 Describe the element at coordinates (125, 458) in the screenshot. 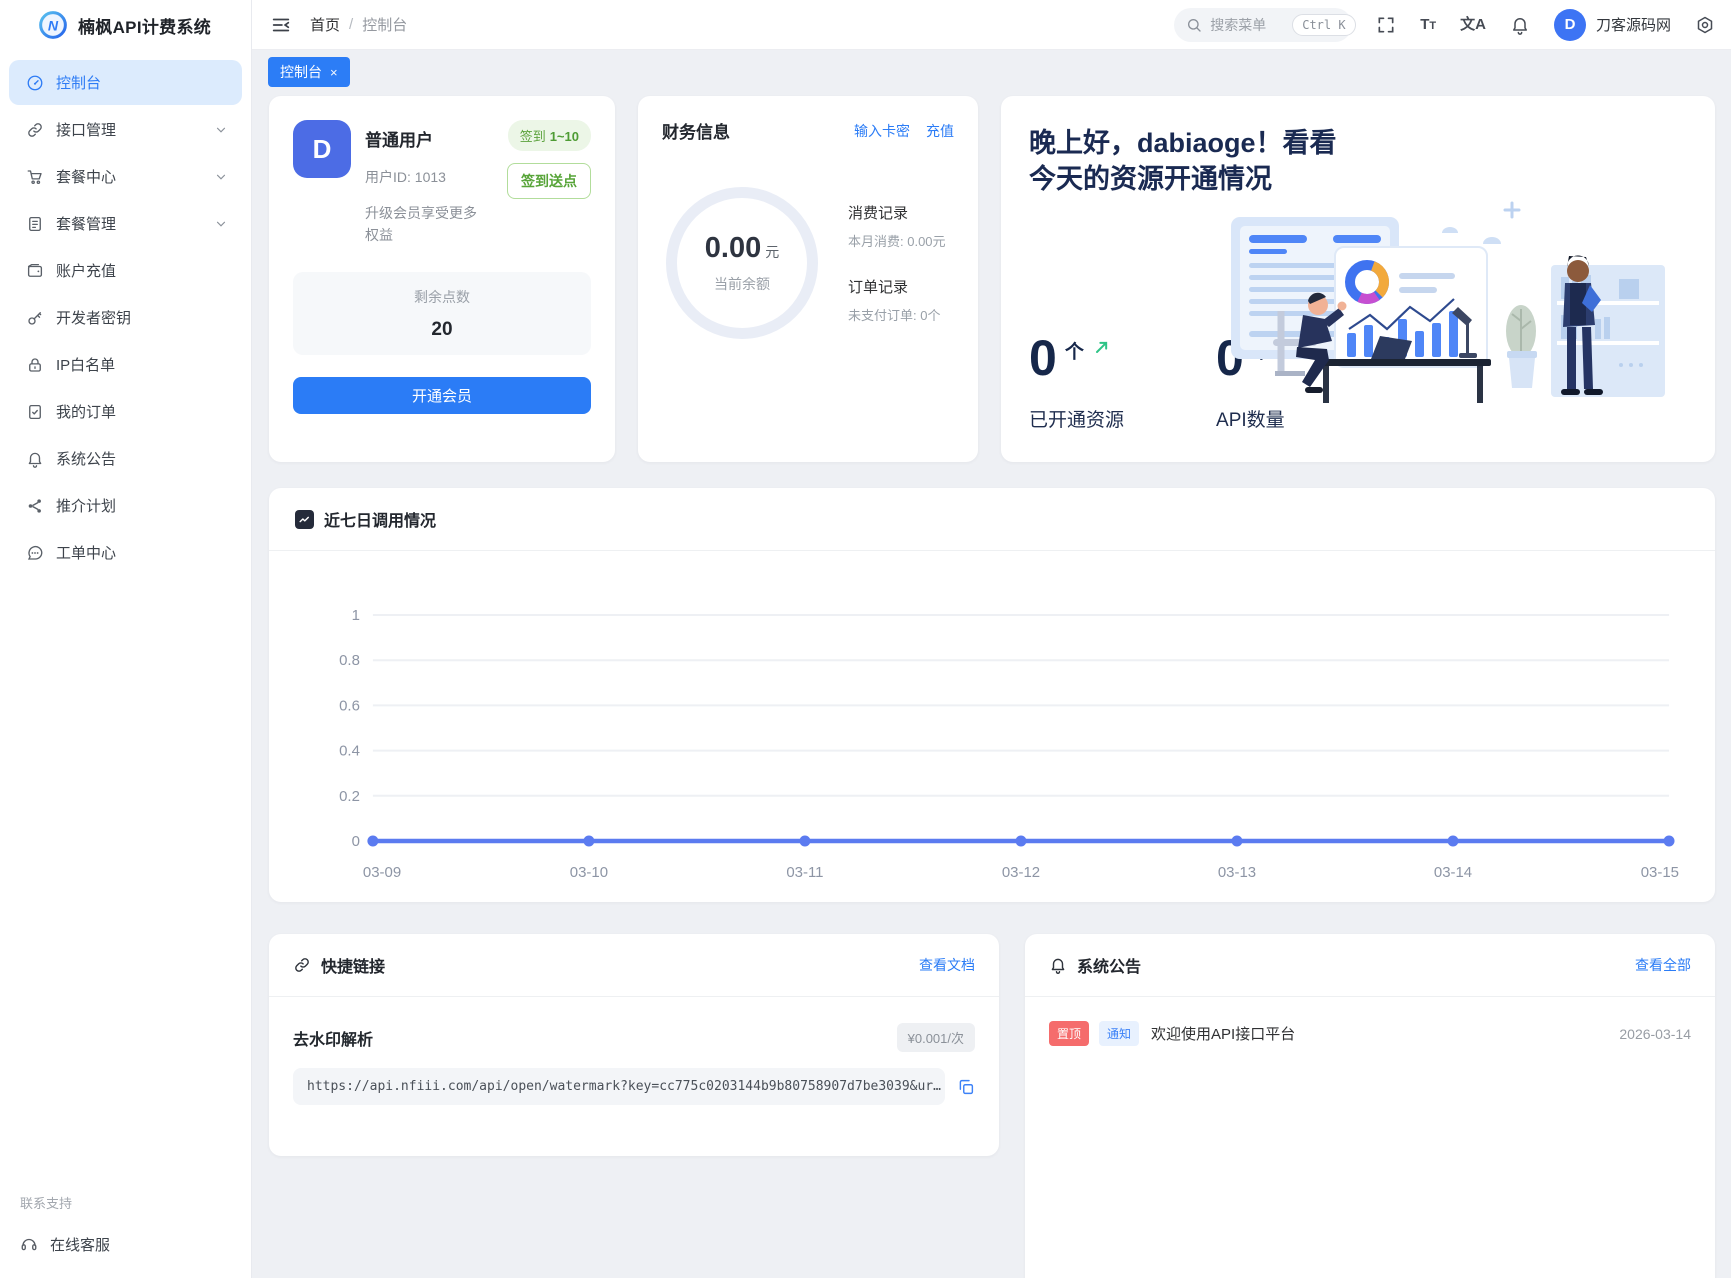

I see `sidebar-item-announcements: 系统公告` at that location.